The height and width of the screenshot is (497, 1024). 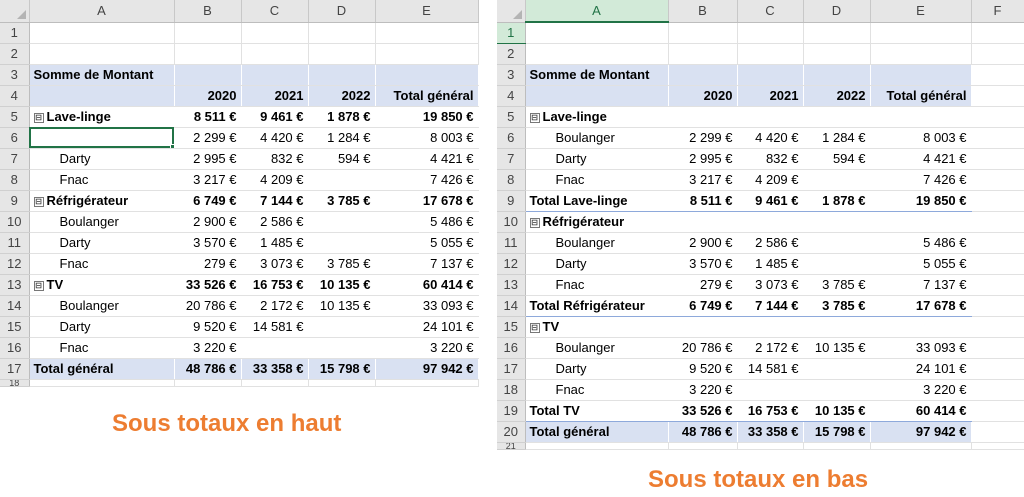 I want to click on item-value: 1 485 €, so click(x=274, y=243).